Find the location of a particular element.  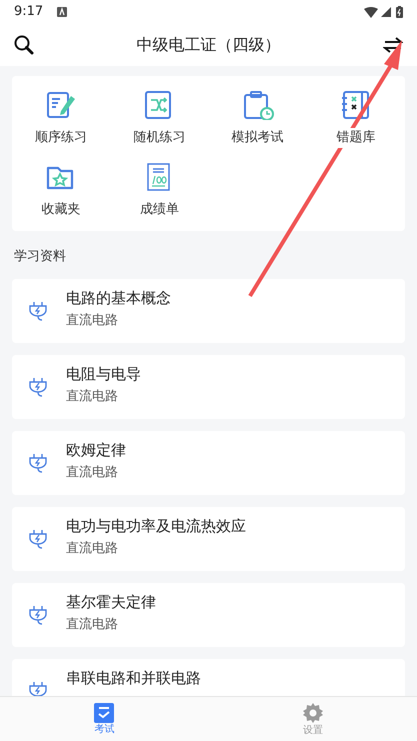

settings-icon is located at coordinates (313, 713).